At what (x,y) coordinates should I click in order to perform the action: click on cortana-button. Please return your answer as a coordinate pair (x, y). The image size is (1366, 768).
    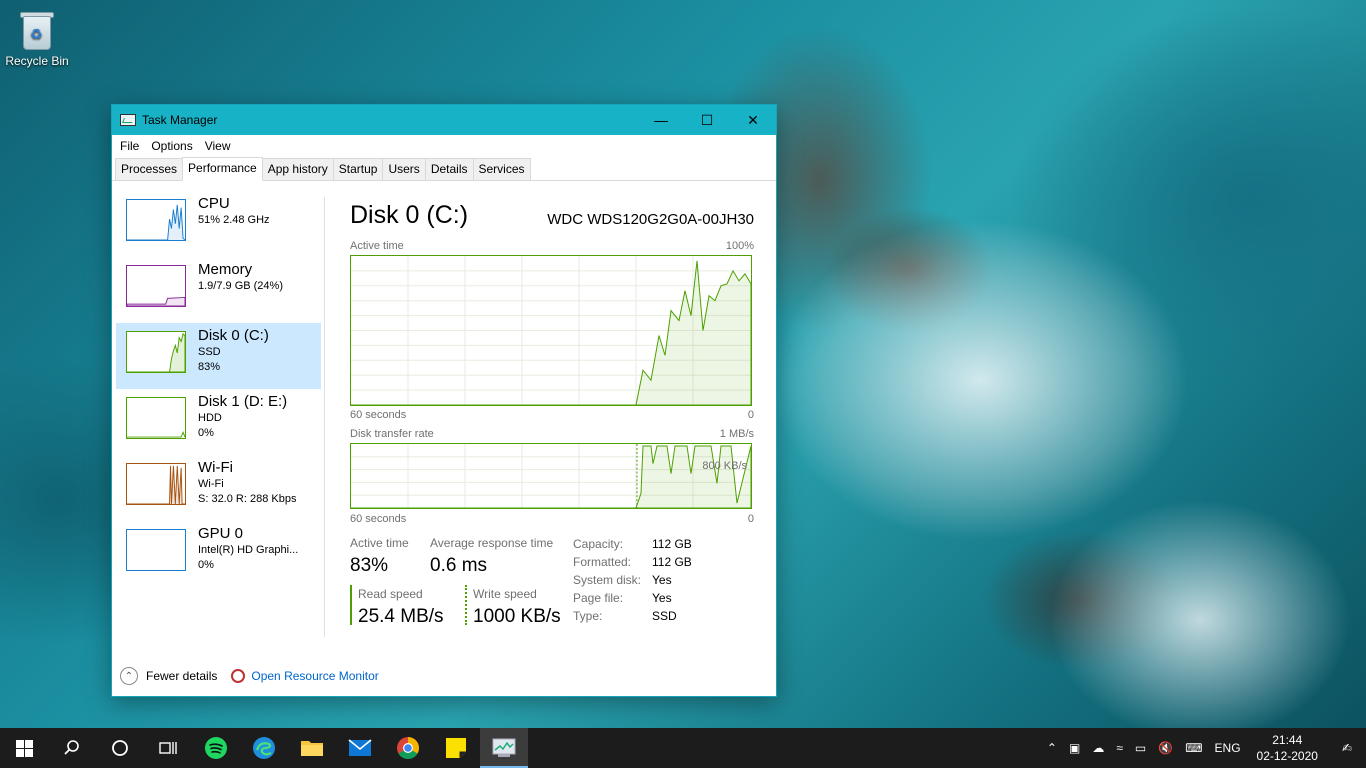
    Looking at the image, I should click on (120, 748).